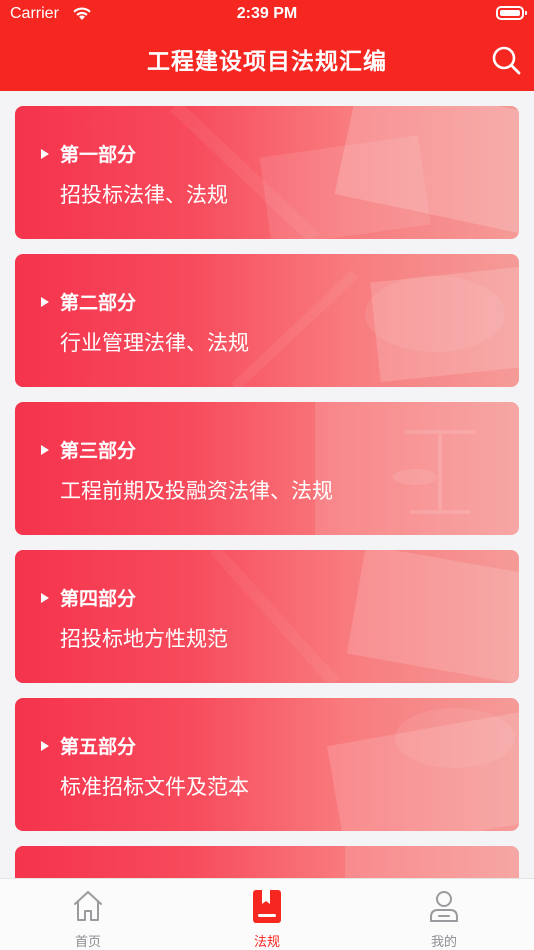 The image size is (534, 950). I want to click on page-title: 工程建设项目法规汇编, so click(267, 62).